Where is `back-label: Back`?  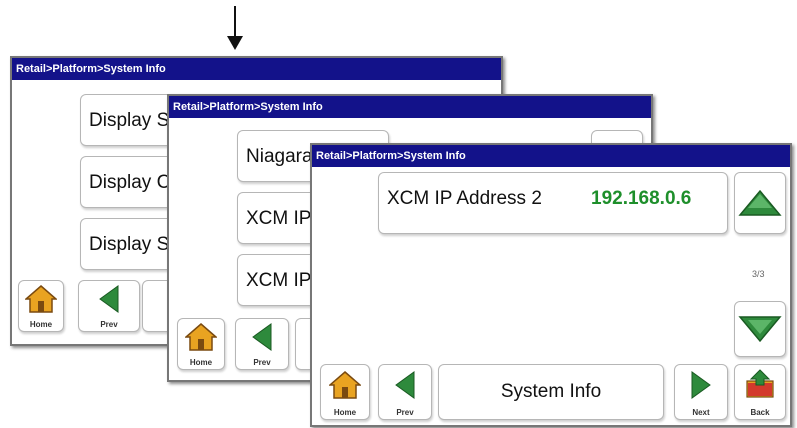 back-label: Back is located at coordinates (760, 412).